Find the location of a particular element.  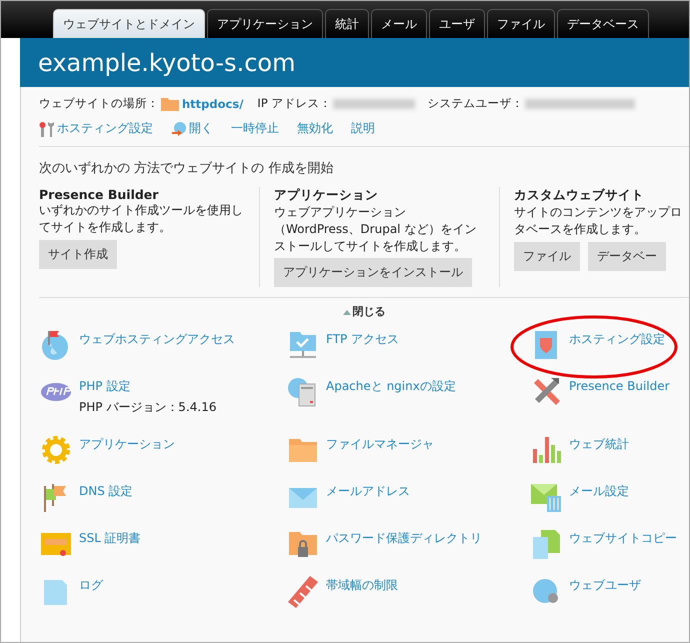

location-link: httpdocs/ is located at coordinates (202, 103).